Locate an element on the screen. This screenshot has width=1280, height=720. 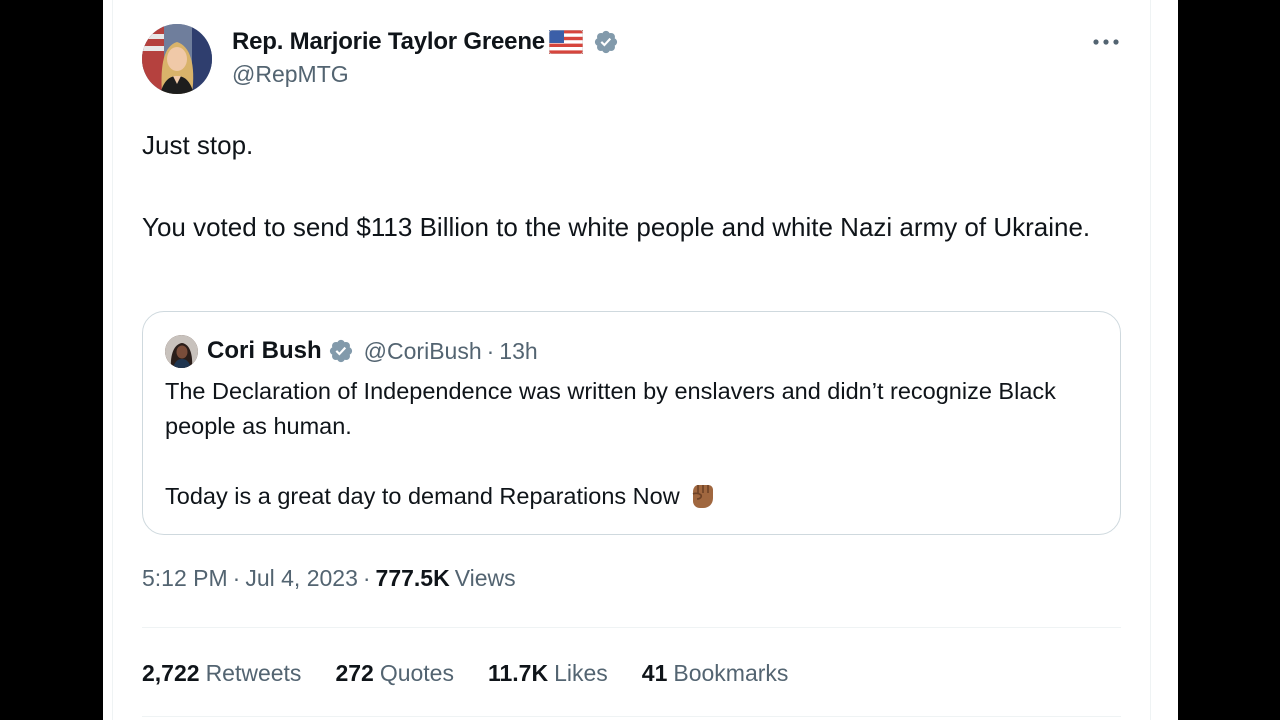
bookmarks-count: 41 is located at coordinates (654, 672).